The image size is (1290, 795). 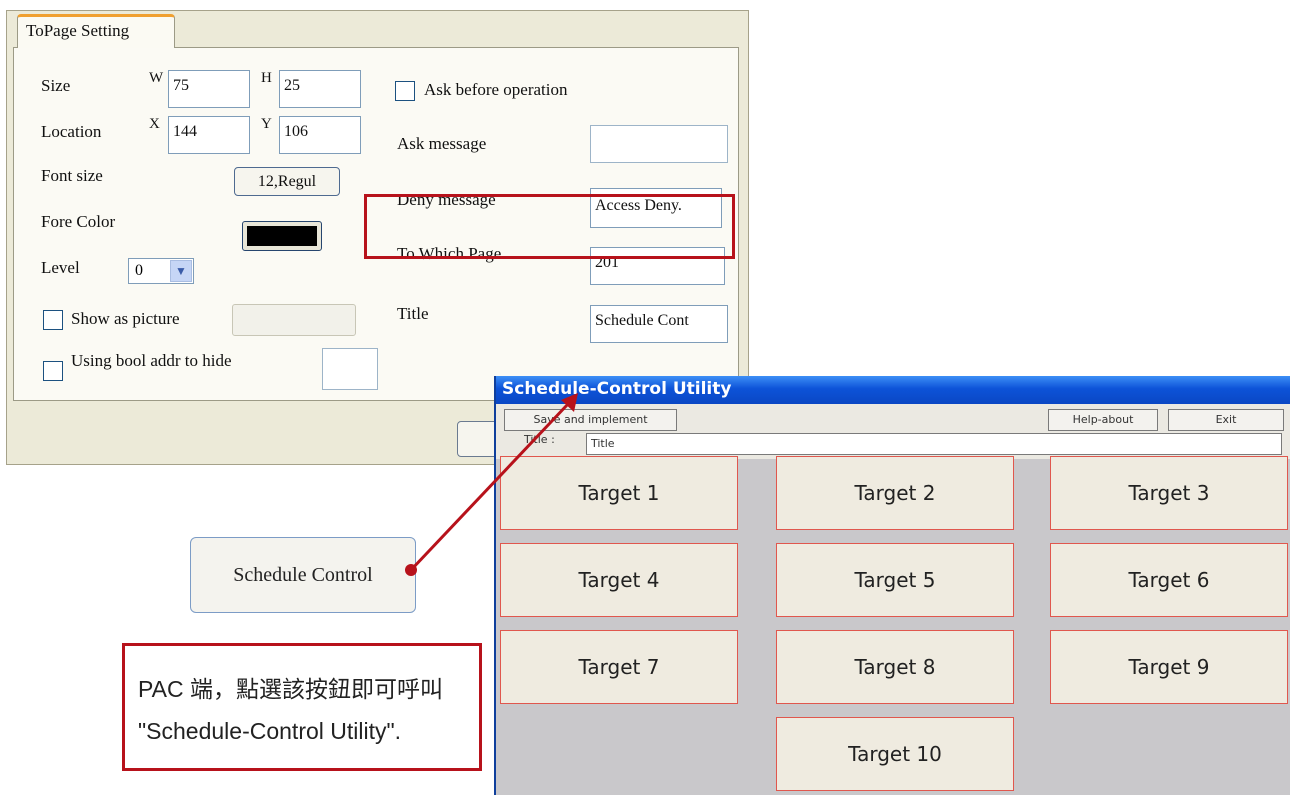 What do you see at coordinates (659, 144) in the screenshot?
I see `ask-message-input` at bounding box center [659, 144].